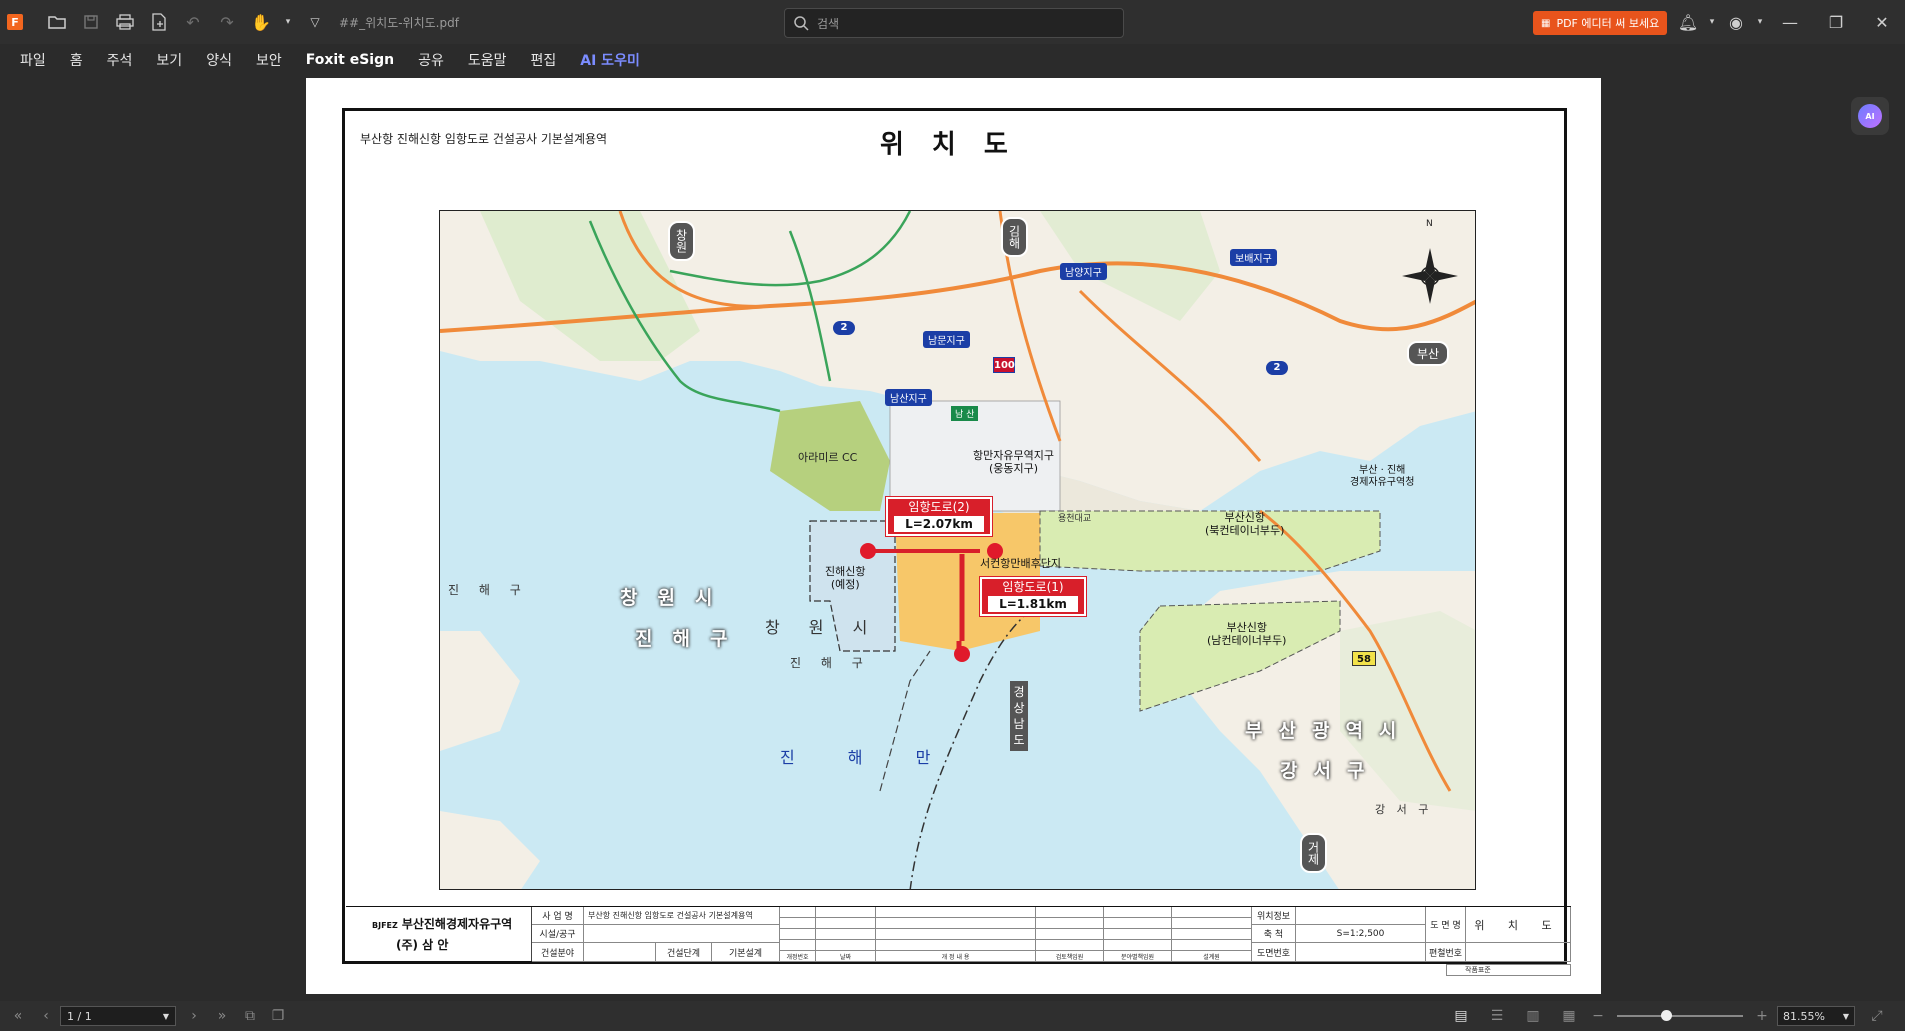  I want to click on page-number-input: 1 / 1 ▼, so click(118, 1016).